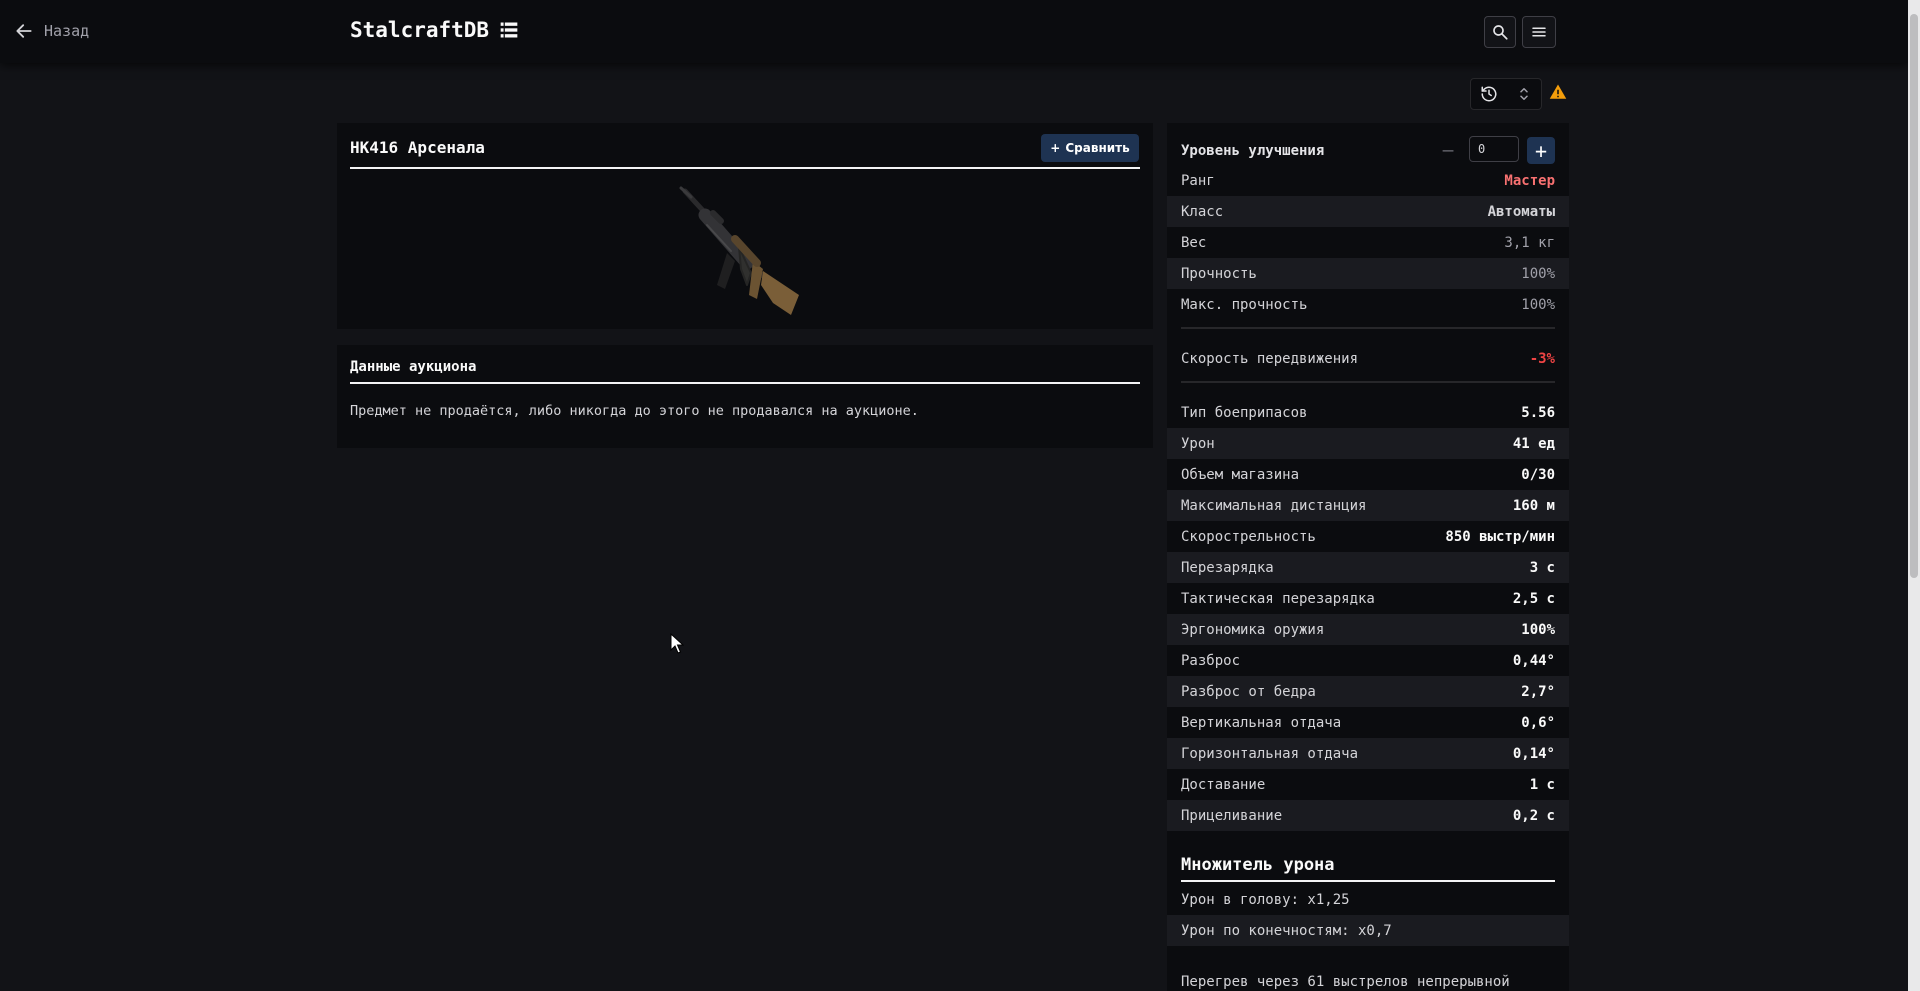  I want to click on site-logo: StalcraftDB, so click(434, 30).